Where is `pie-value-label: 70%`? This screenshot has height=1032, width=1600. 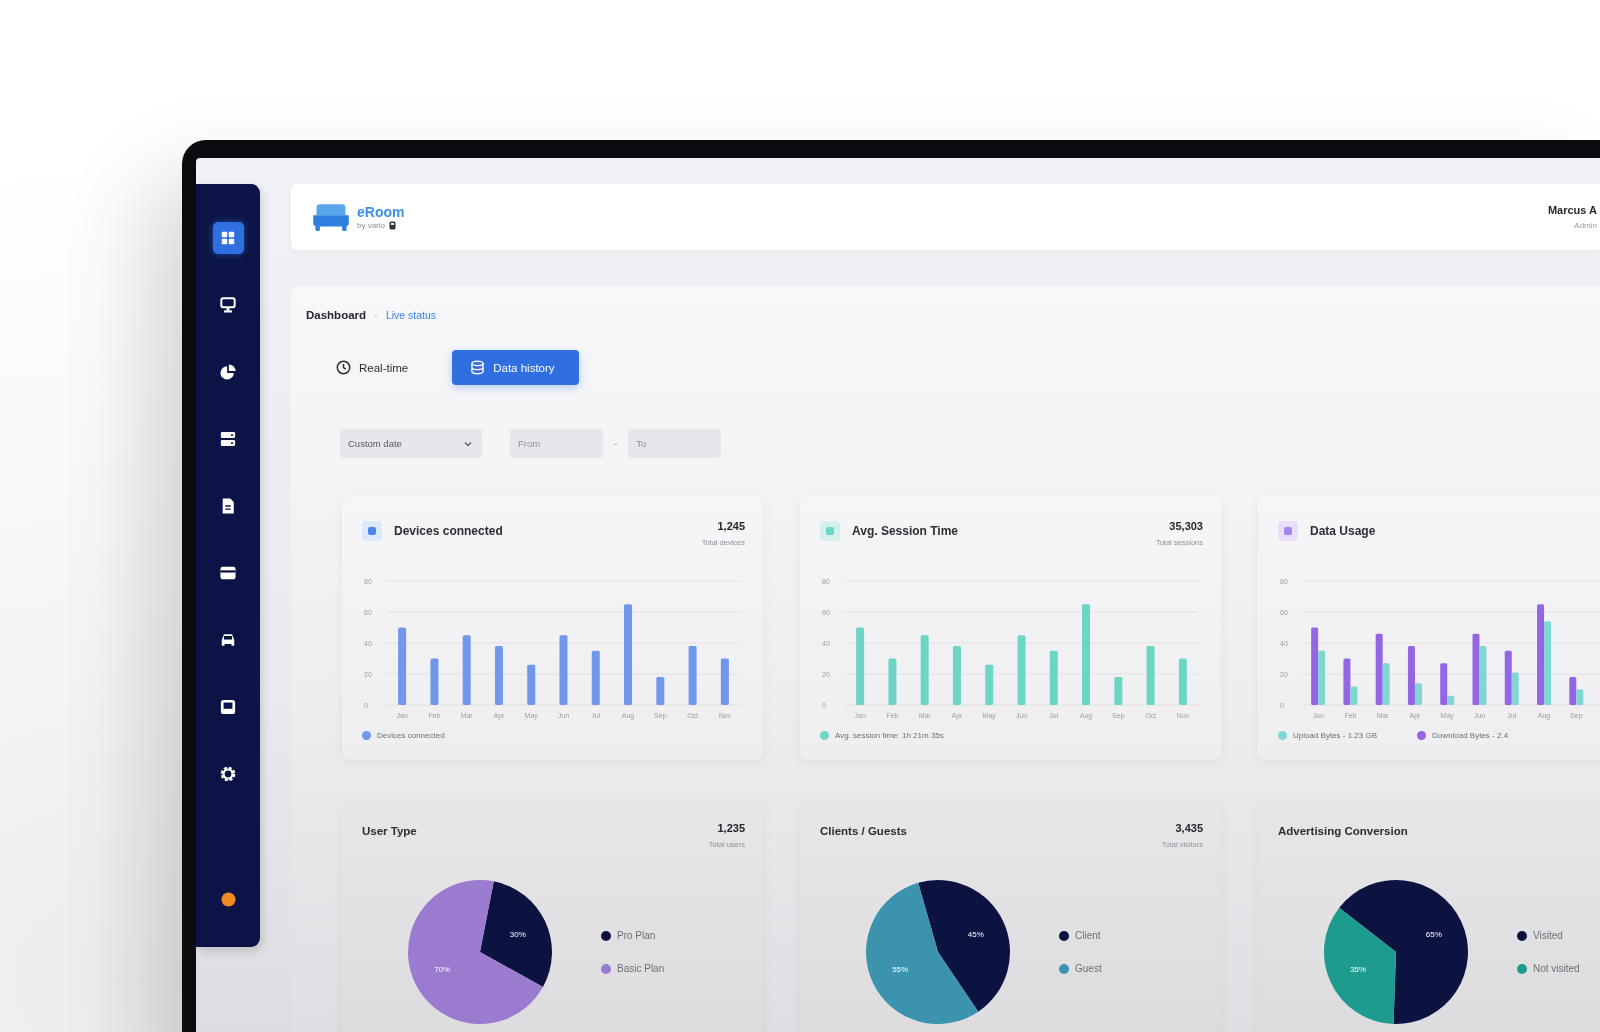
pie-value-label: 70% is located at coordinates (442, 970).